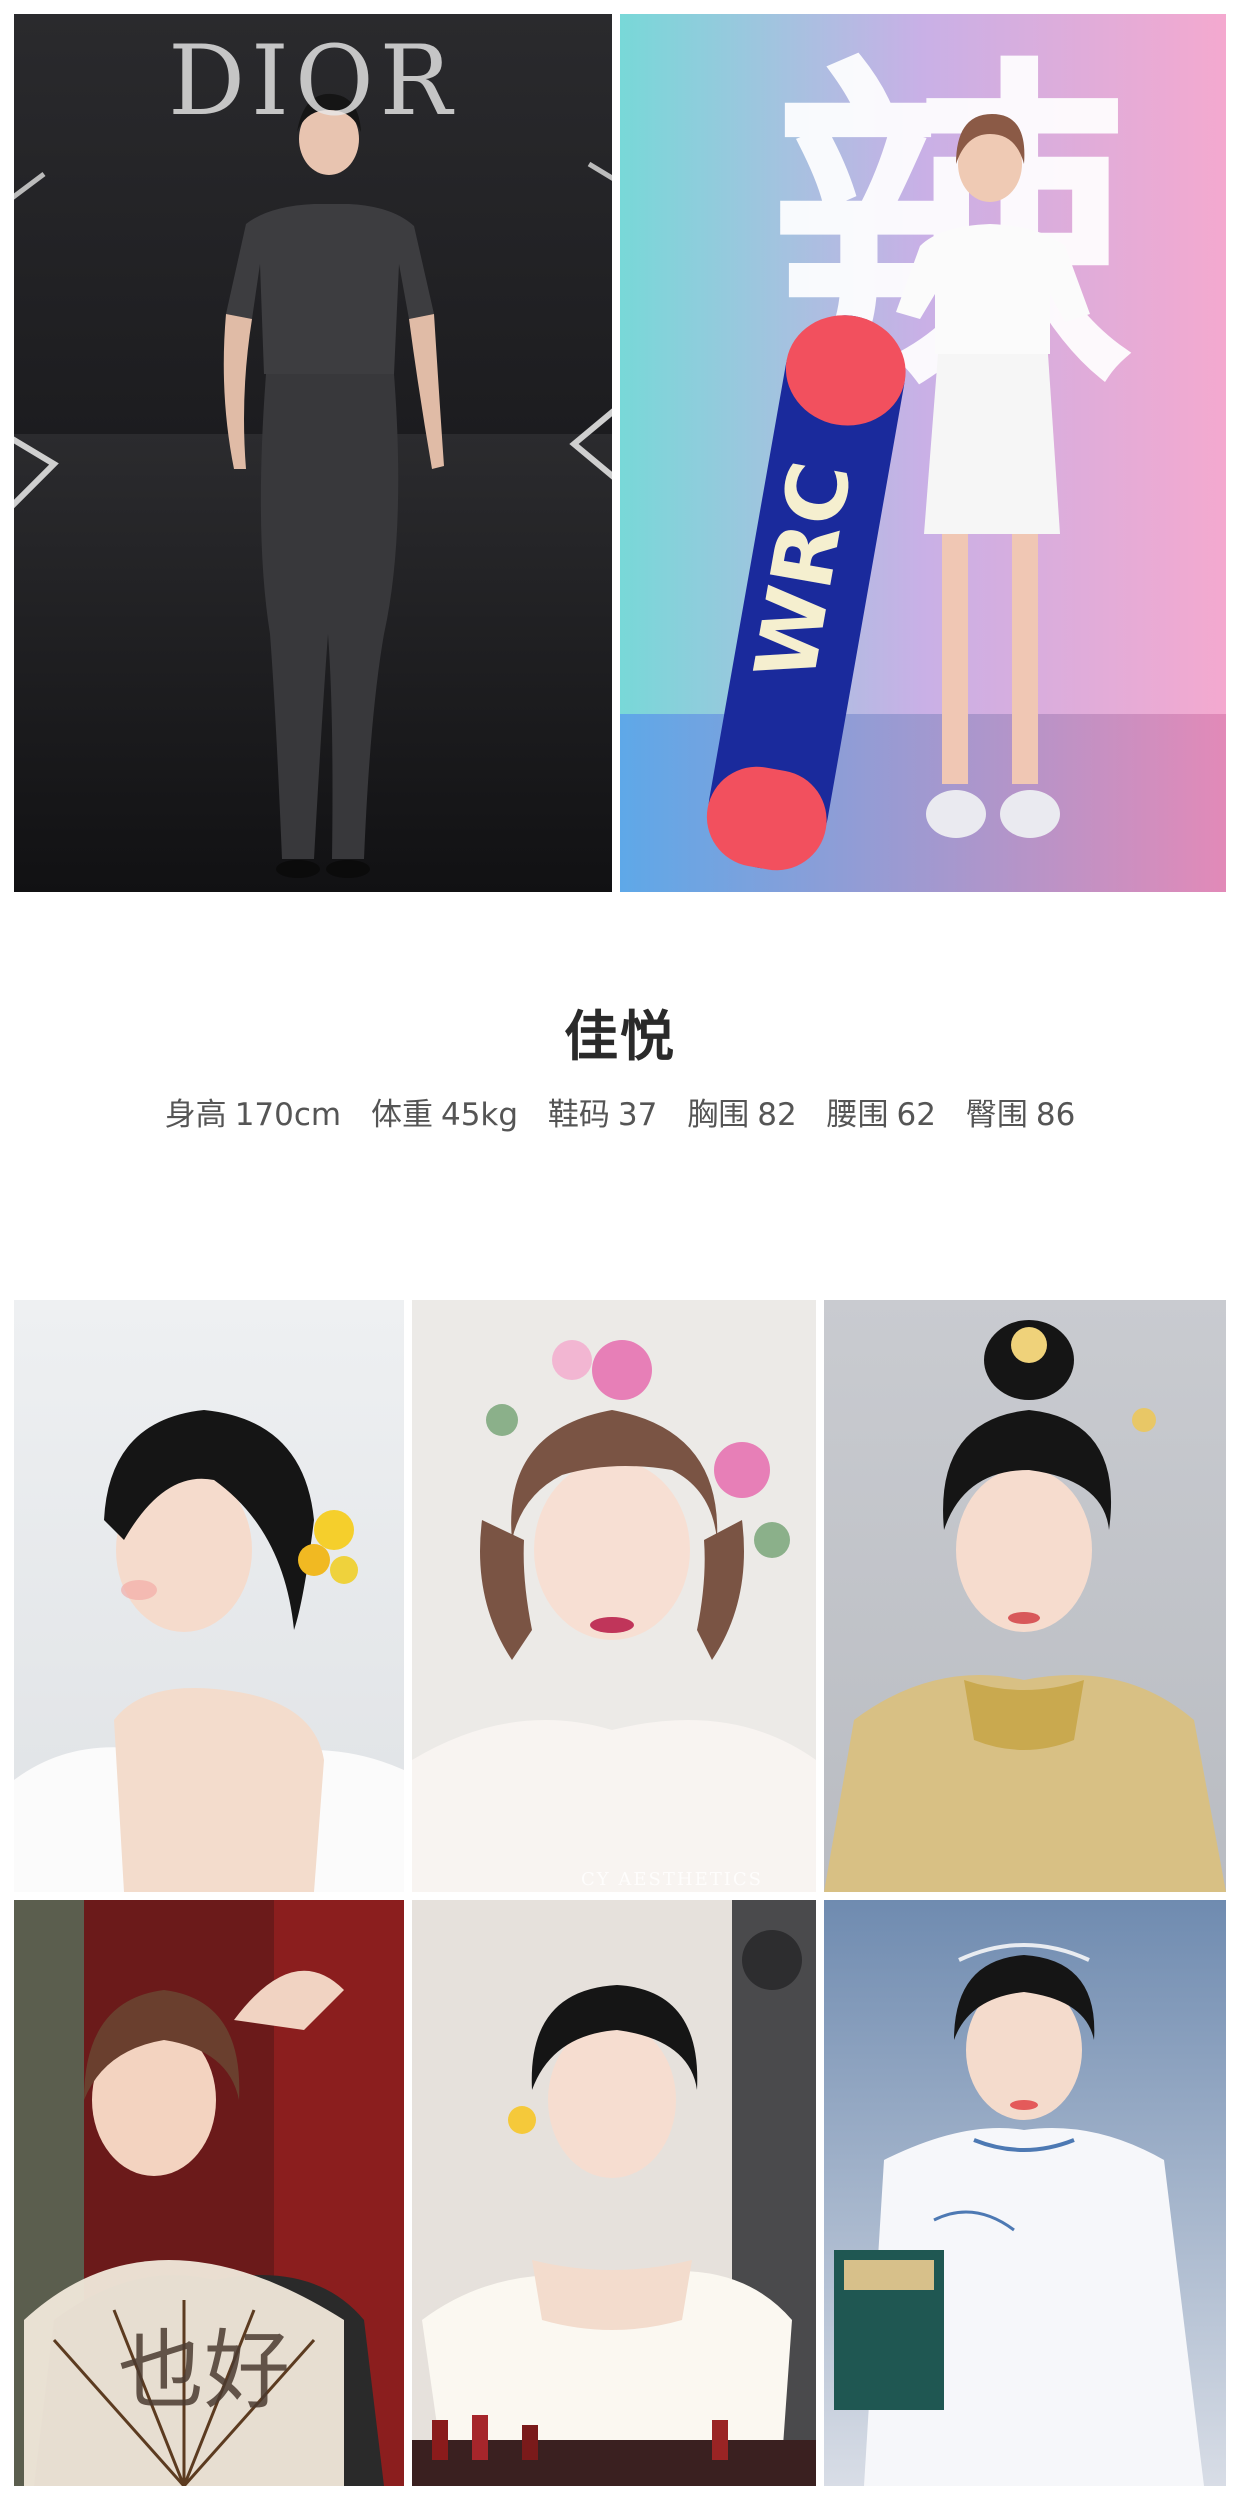  I want to click on stat-label: 臀围, so click(996, 1115).